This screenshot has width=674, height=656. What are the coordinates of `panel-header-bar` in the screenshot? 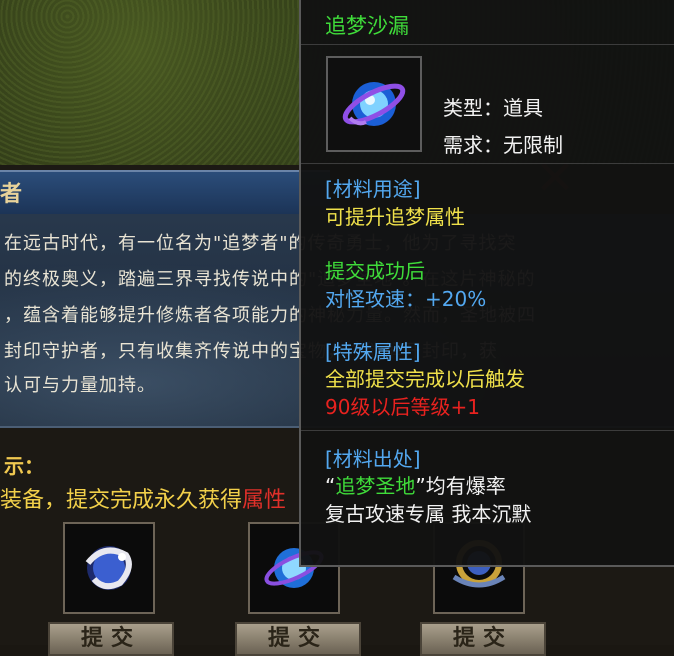 It's located at (165, 193).